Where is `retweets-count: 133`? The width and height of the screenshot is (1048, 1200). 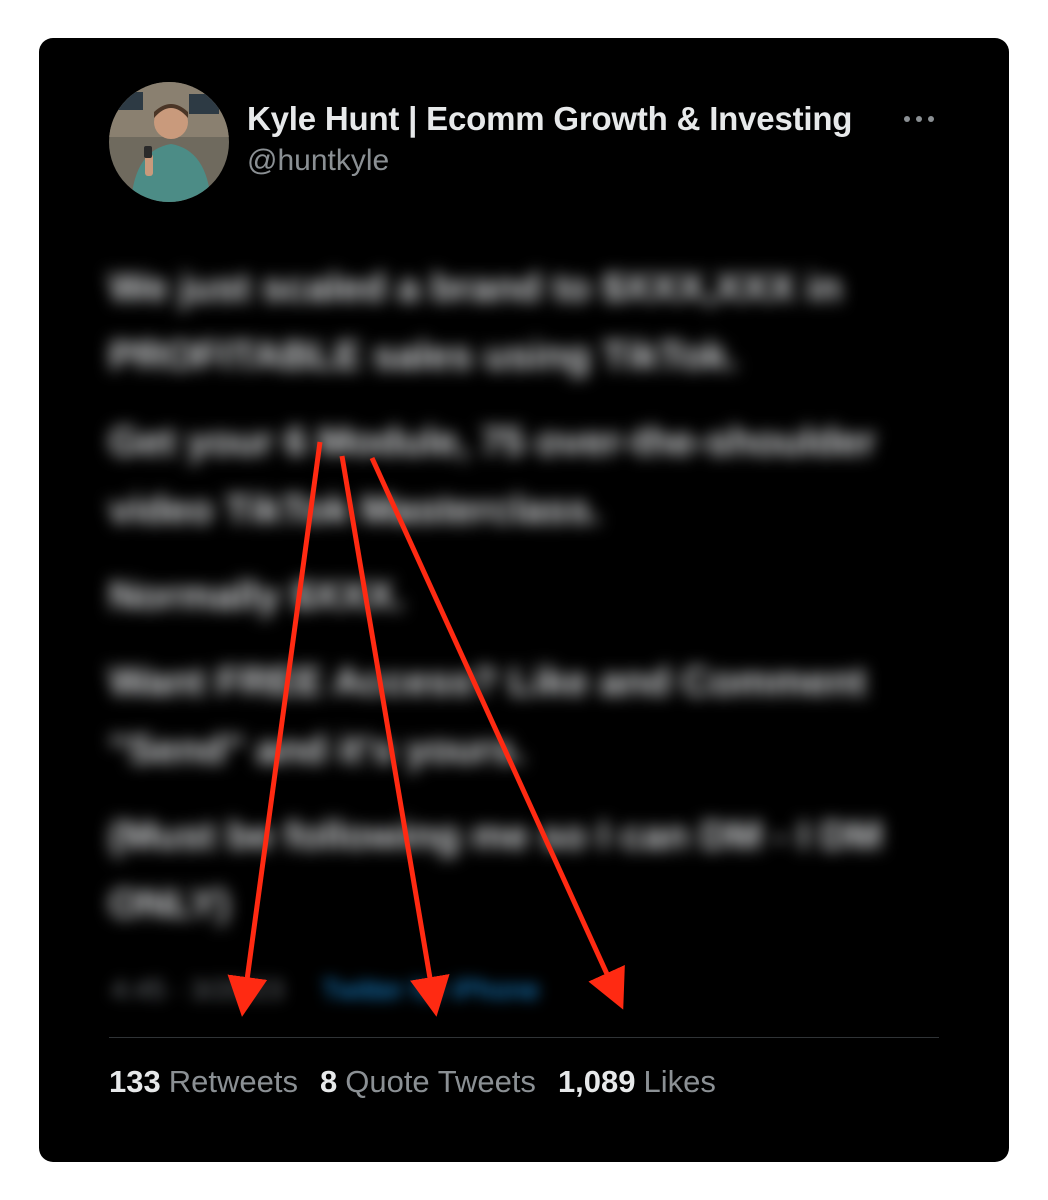
retweets-count: 133 is located at coordinates (135, 1081).